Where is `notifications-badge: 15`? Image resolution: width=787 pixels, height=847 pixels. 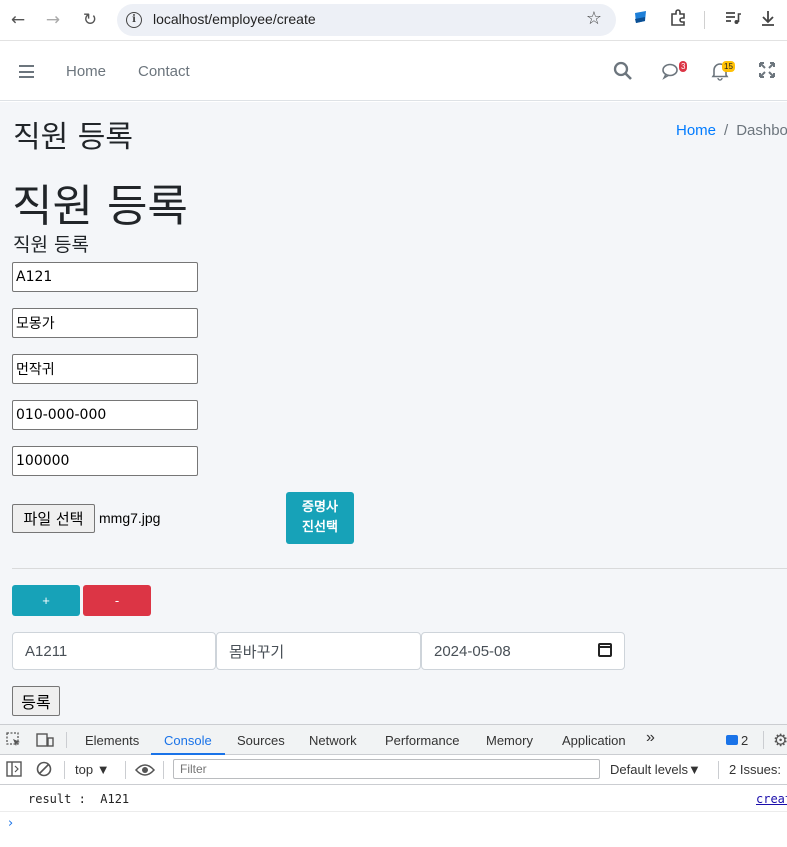
notifications-badge: 15 is located at coordinates (728, 66).